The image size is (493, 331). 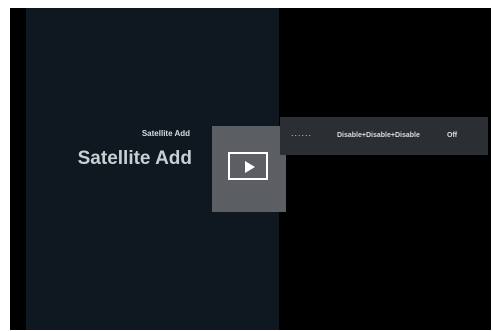 What do you see at coordinates (452, 135) in the screenshot?
I see `setting-state: Off` at bounding box center [452, 135].